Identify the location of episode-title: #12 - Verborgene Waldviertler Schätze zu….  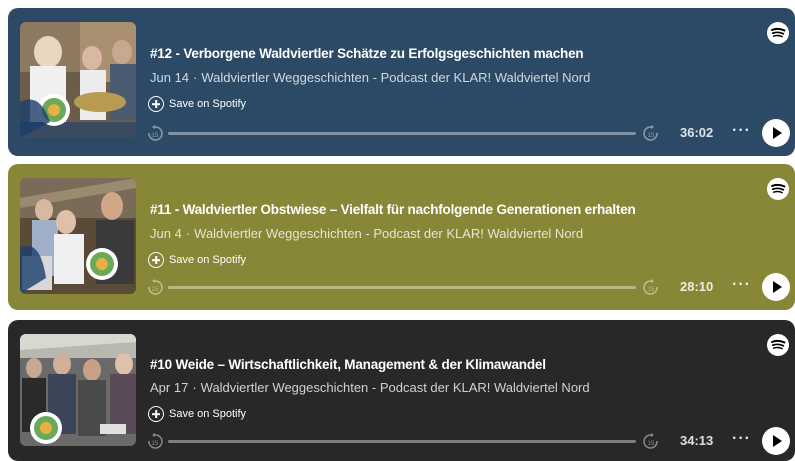
(367, 53).